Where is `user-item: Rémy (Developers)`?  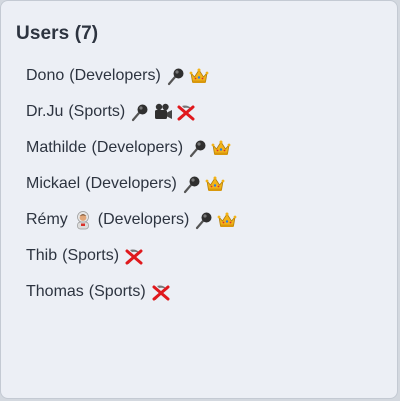
user-item: Rémy (Developers) is located at coordinates (131, 220).